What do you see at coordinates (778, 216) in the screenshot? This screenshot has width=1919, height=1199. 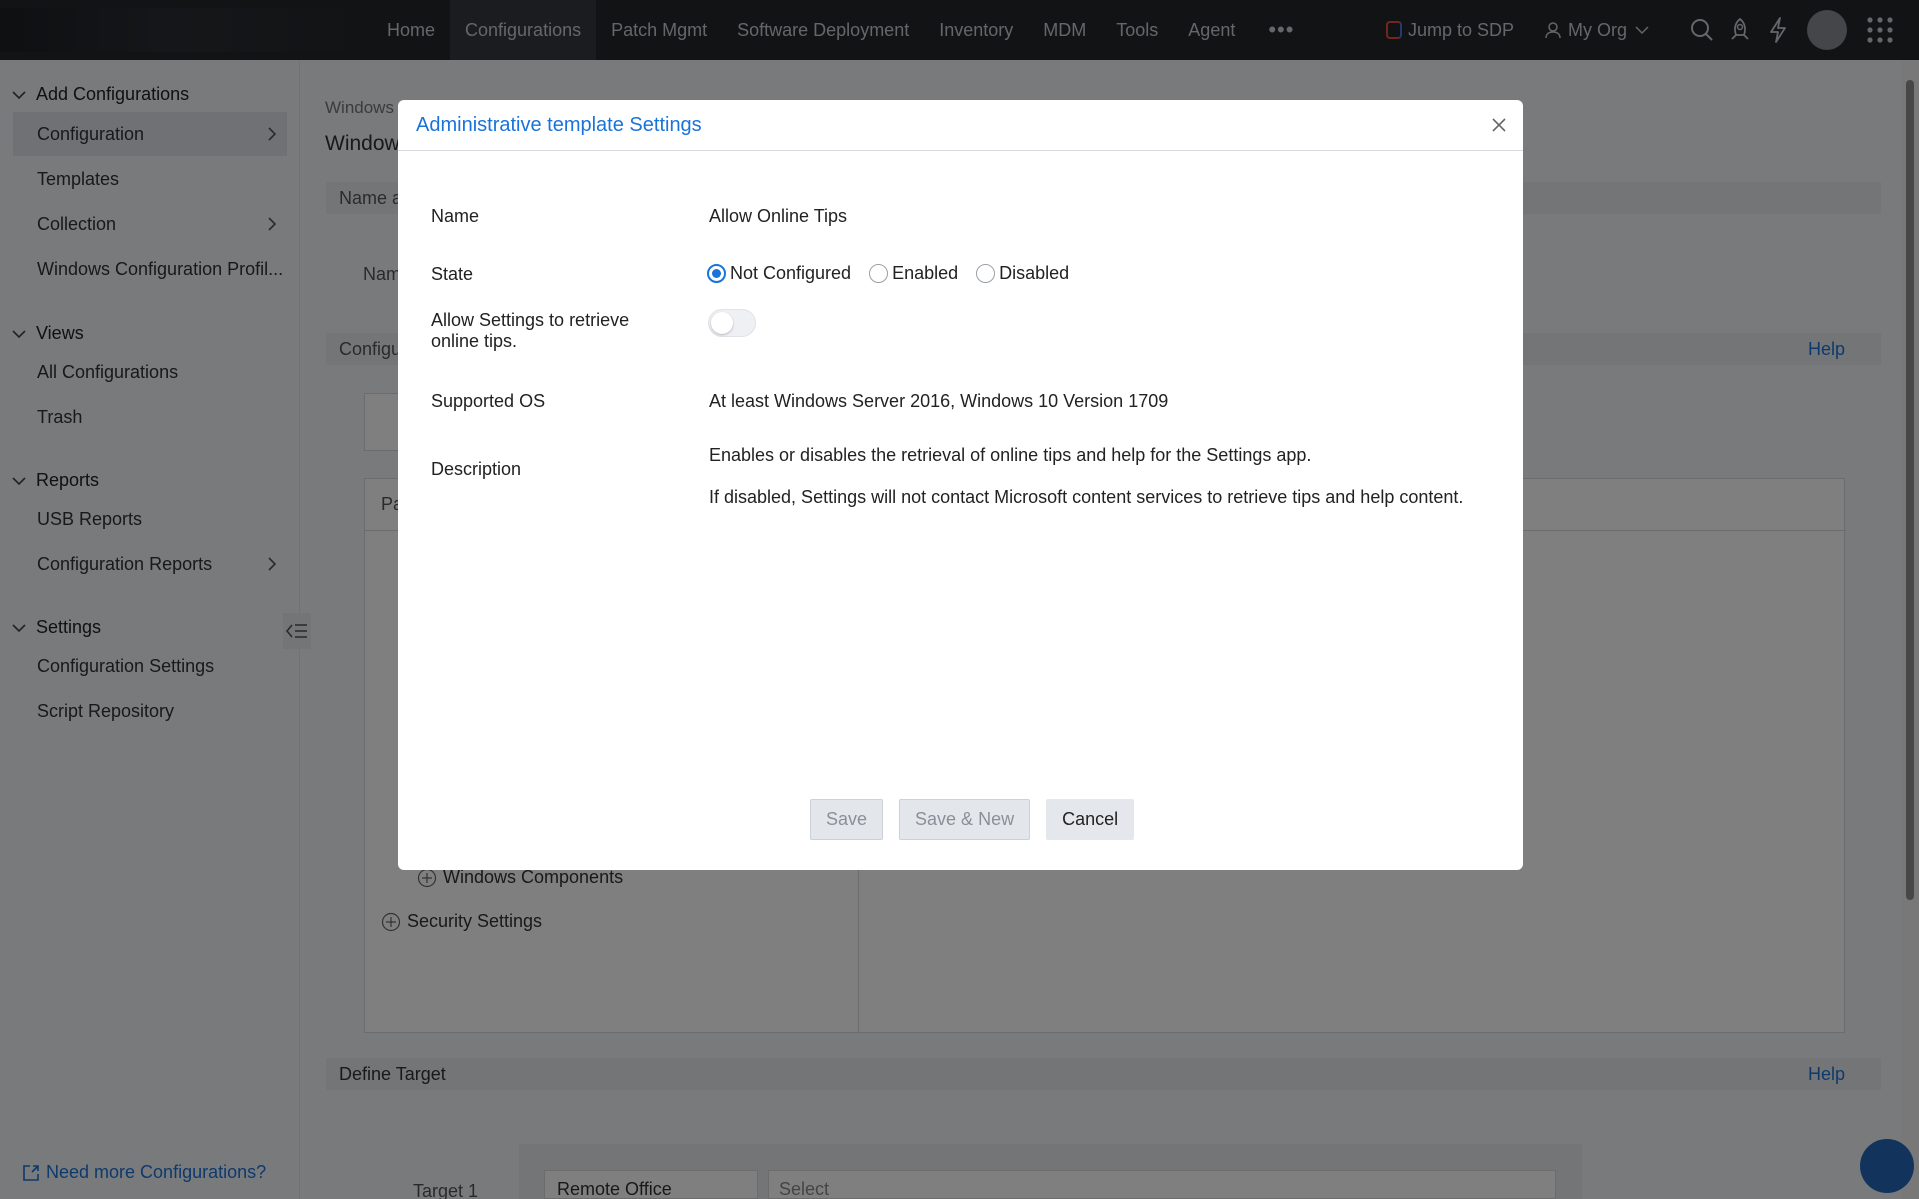 I see `policy-name-value: Allow Online Tips` at bounding box center [778, 216].